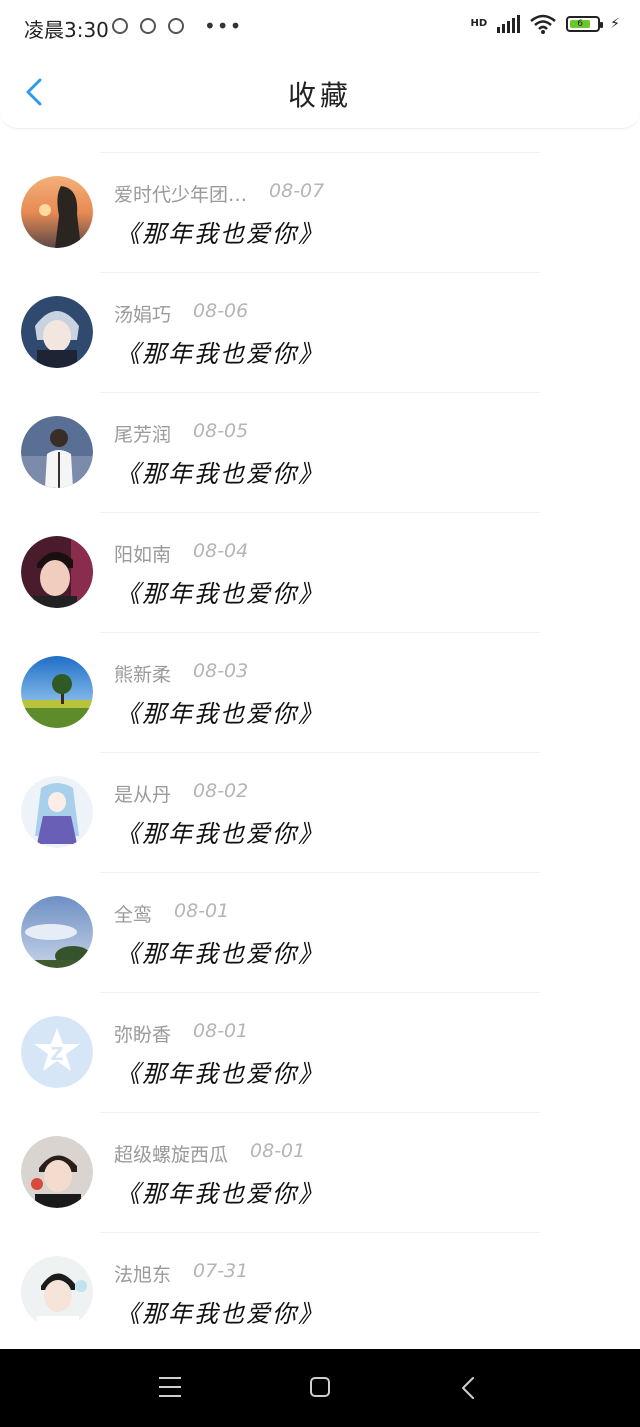 The height and width of the screenshot is (1427, 640). I want to click on item-meta: 法旭东 07-31, so click(181, 1273).